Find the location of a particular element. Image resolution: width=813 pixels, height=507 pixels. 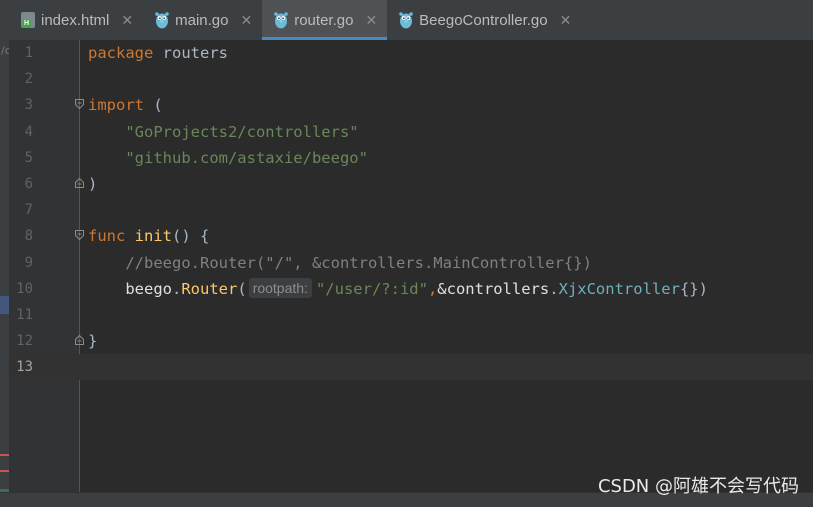

line-number: 9 is located at coordinates (28, 262).